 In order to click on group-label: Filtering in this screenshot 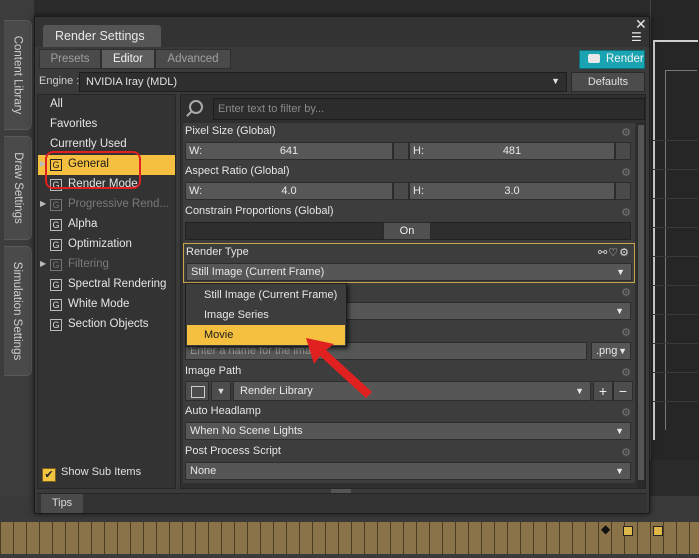, I will do `click(88, 264)`.